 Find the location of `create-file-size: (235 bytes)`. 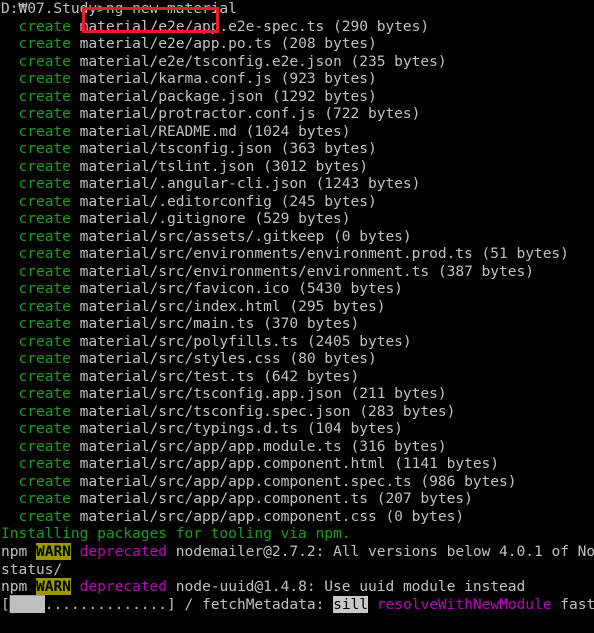

create-file-size: (235 bytes) is located at coordinates (398, 61).